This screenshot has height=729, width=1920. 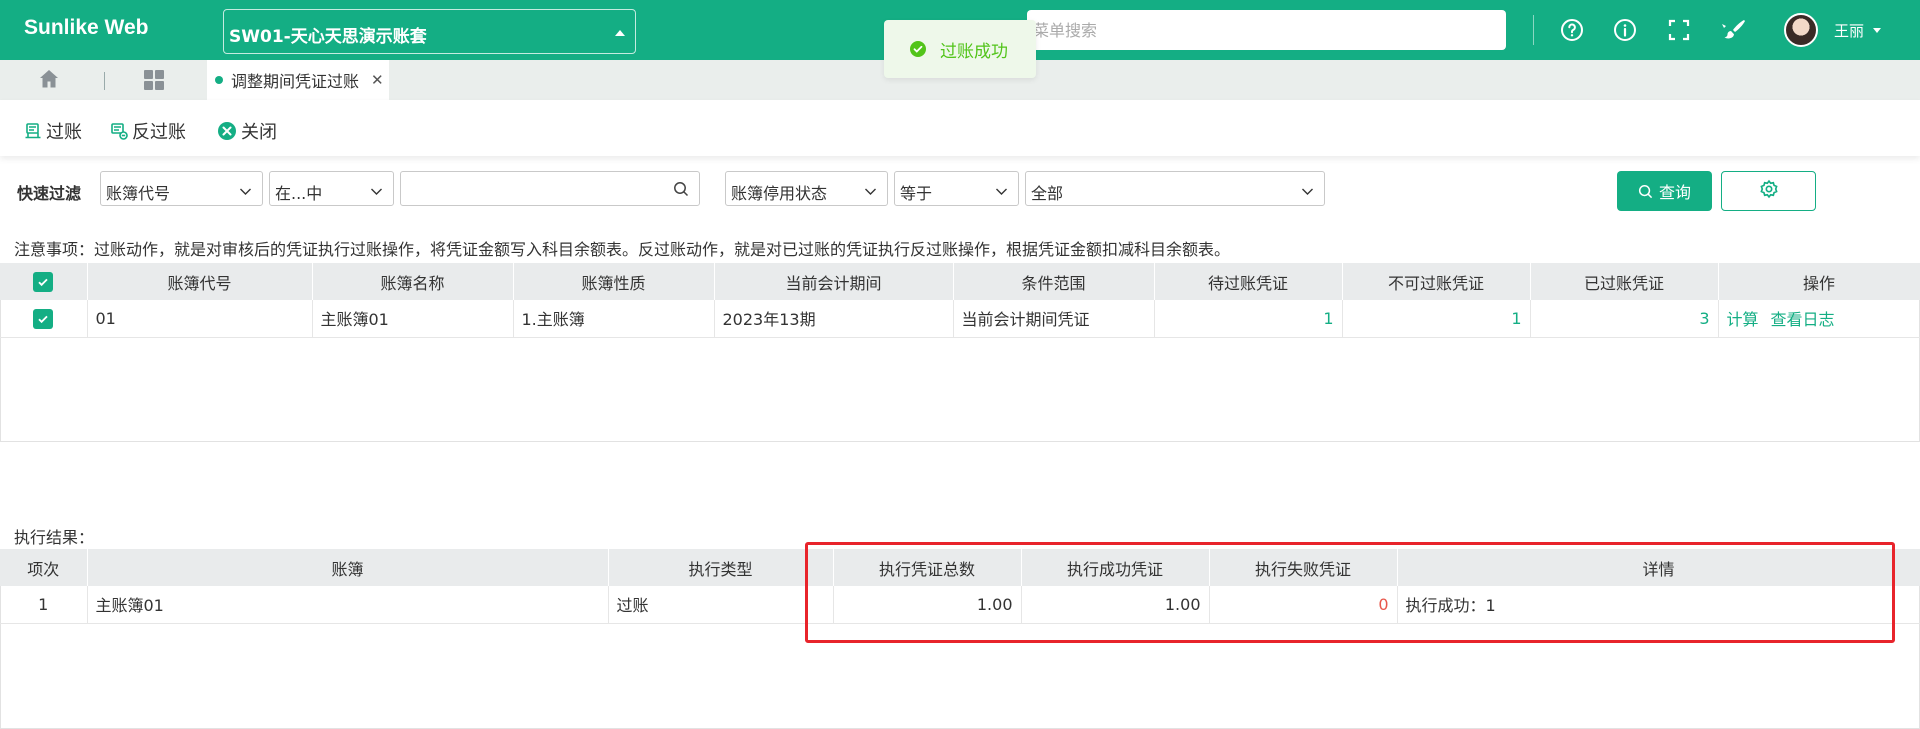 What do you see at coordinates (721, 605) in the screenshot?
I see `result-type: 过账` at bounding box center [721, 605].